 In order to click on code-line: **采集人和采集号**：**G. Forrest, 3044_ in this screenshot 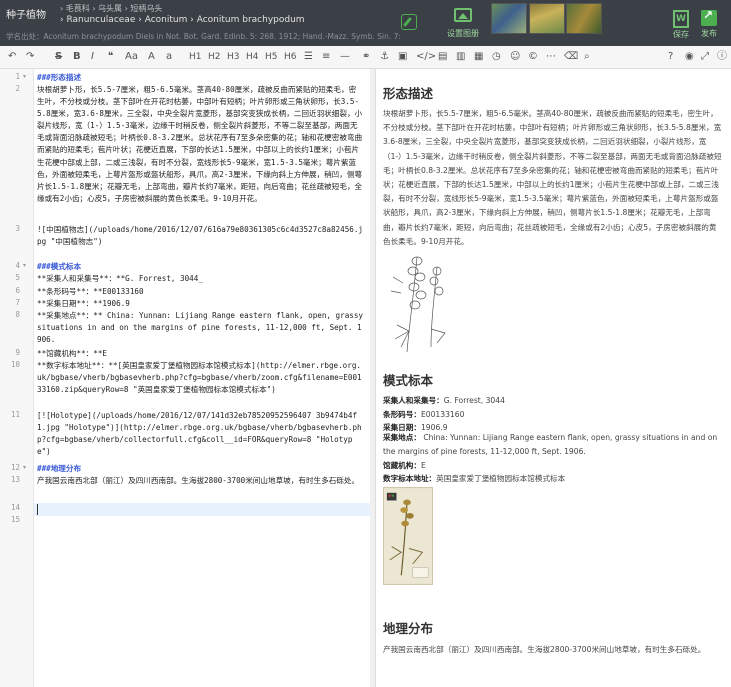, I will do `click(200, 279)`.